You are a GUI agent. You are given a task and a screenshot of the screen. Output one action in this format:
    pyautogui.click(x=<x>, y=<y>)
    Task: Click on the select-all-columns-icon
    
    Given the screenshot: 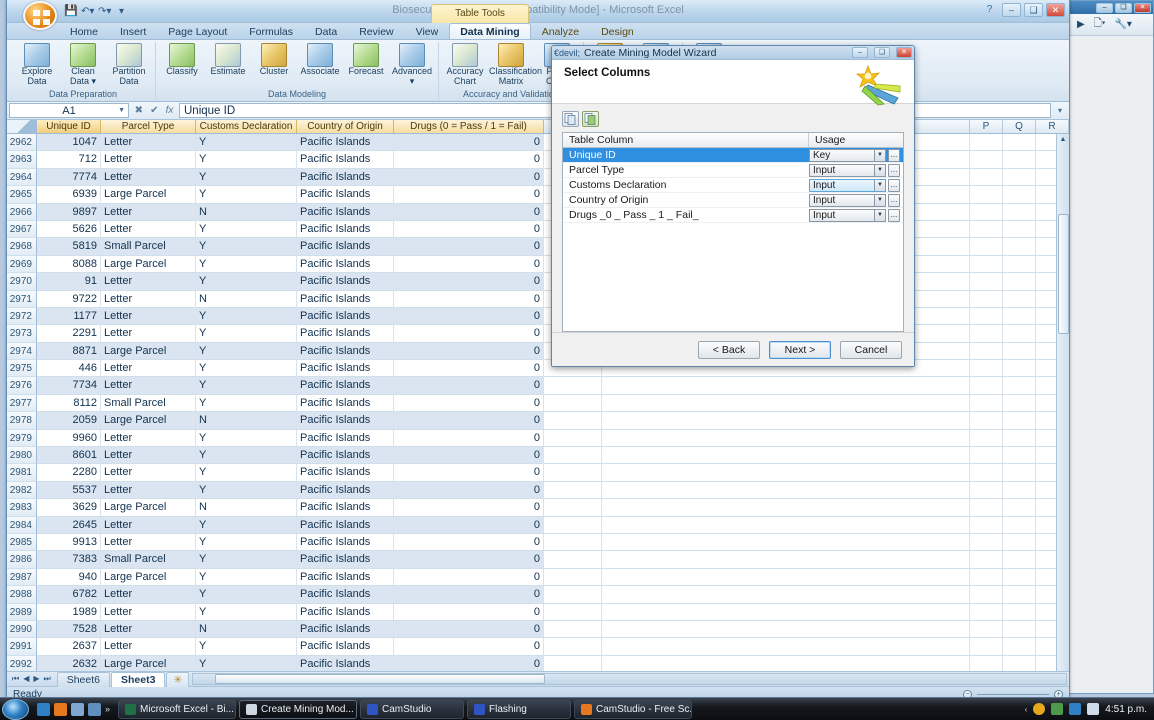 What is the action you would take?
    pyautogui.click(x=570, y=119)
    